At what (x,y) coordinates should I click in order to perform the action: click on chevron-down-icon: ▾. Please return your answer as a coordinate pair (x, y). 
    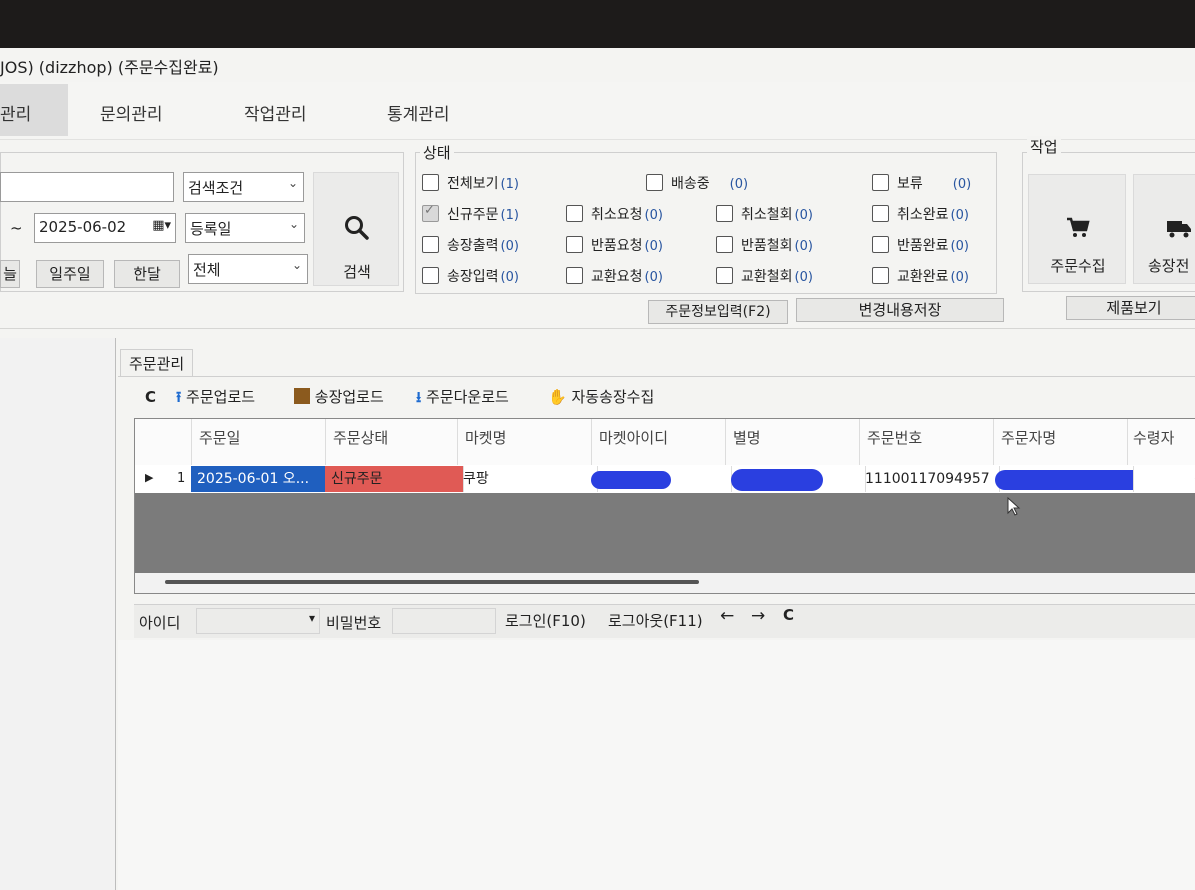
    Looking at the image, I should click on (312, 618).